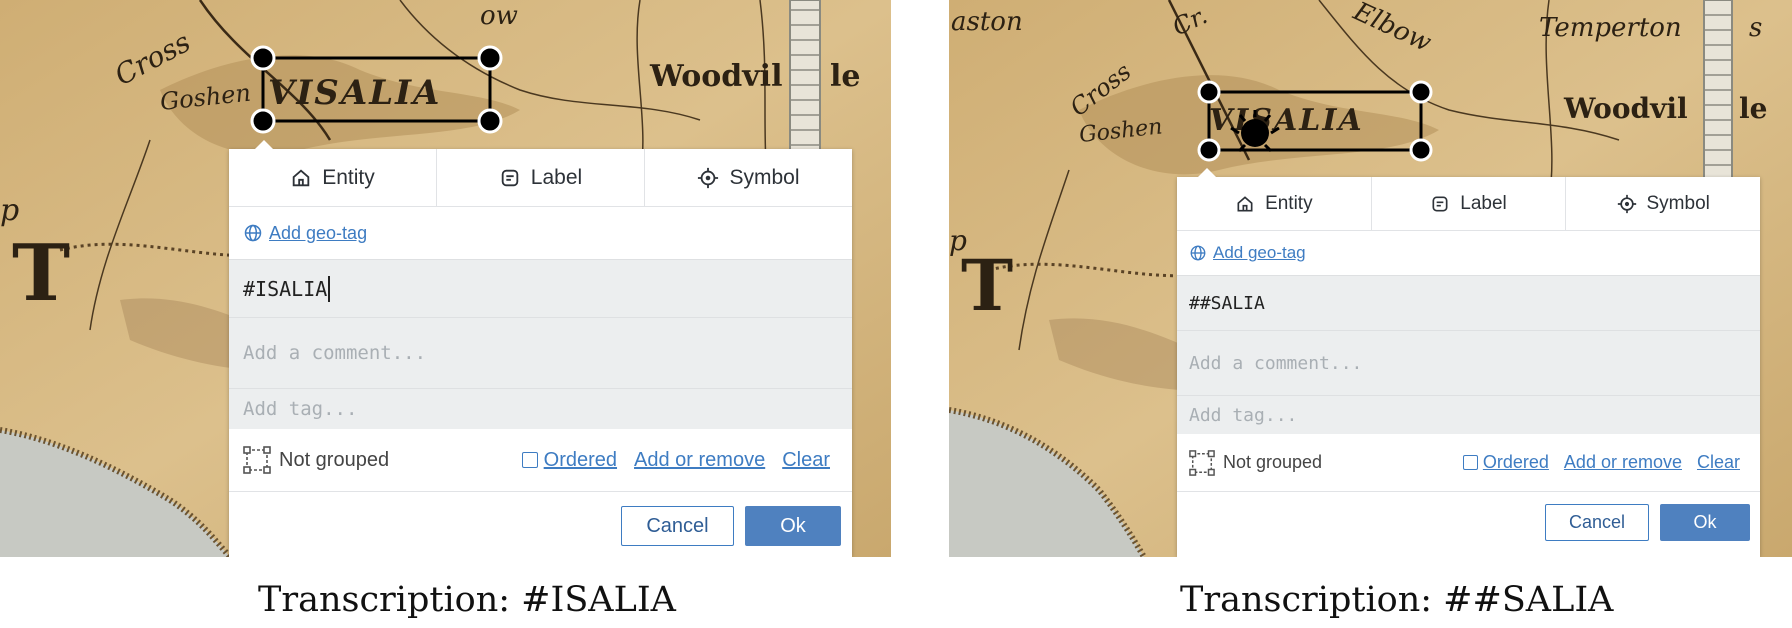 The image size is (1792, 628). I want to click on map-label-aston: aston, so click(987, 22).